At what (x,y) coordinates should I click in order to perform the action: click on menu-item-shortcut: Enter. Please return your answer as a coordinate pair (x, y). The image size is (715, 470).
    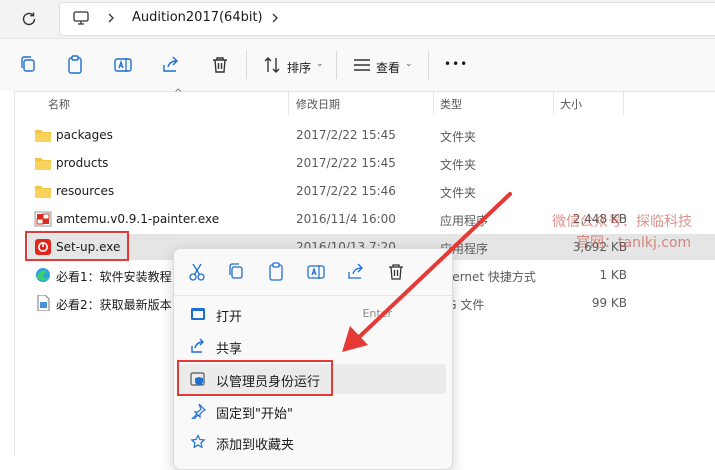
    Looking at the image, I should click on (377, 313).